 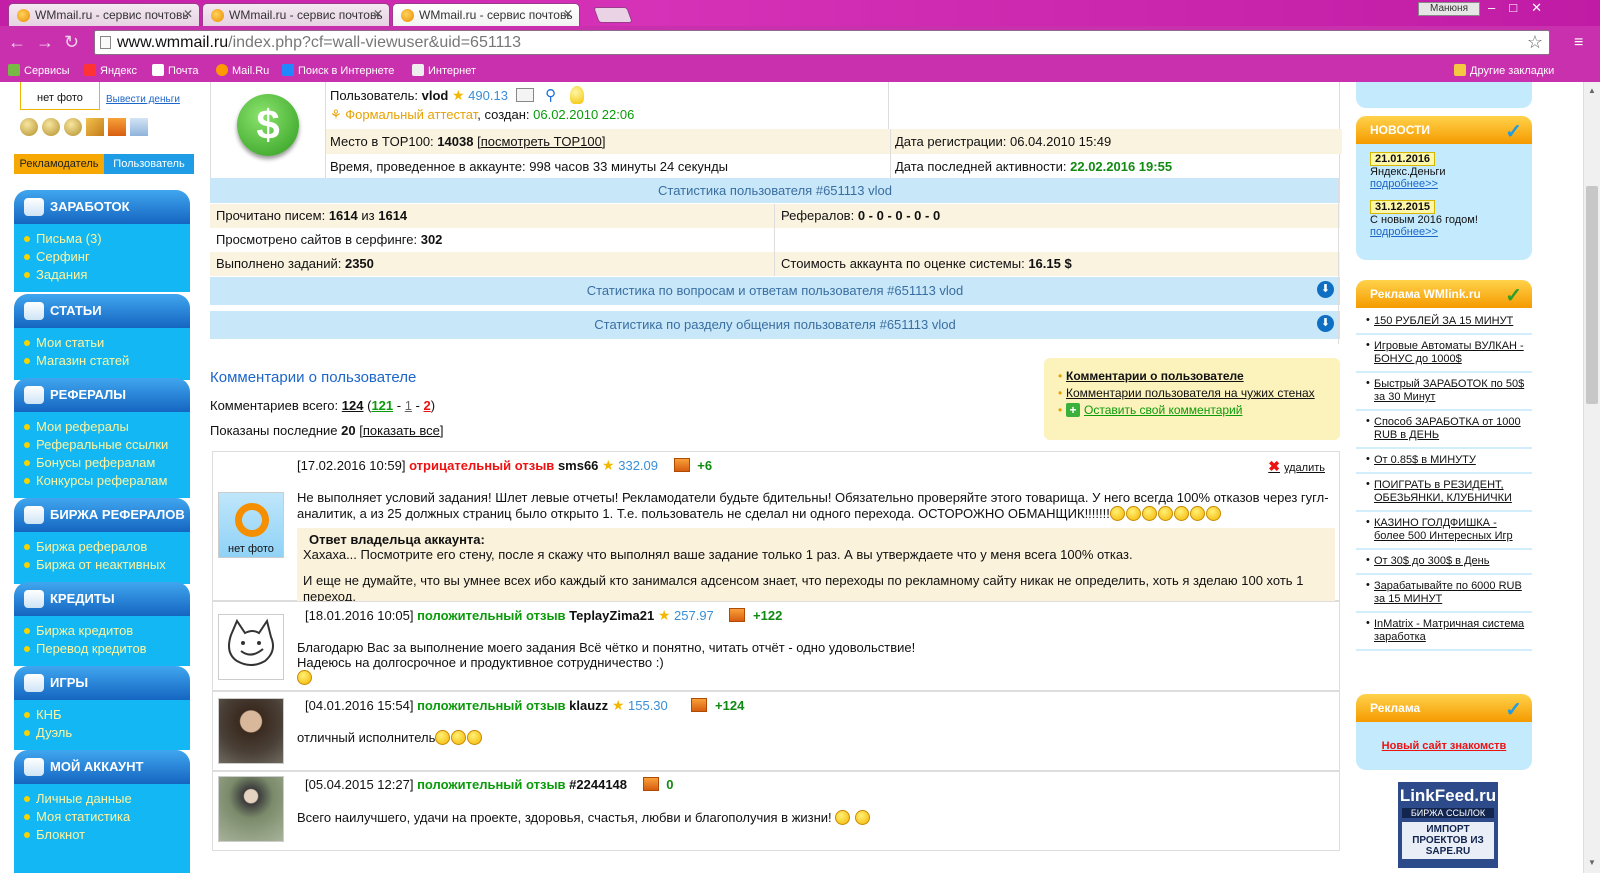 What do you see at coordinates (353, 405) in the screenshot?
I see `total-link: 124` at bounding box center [353, 405].